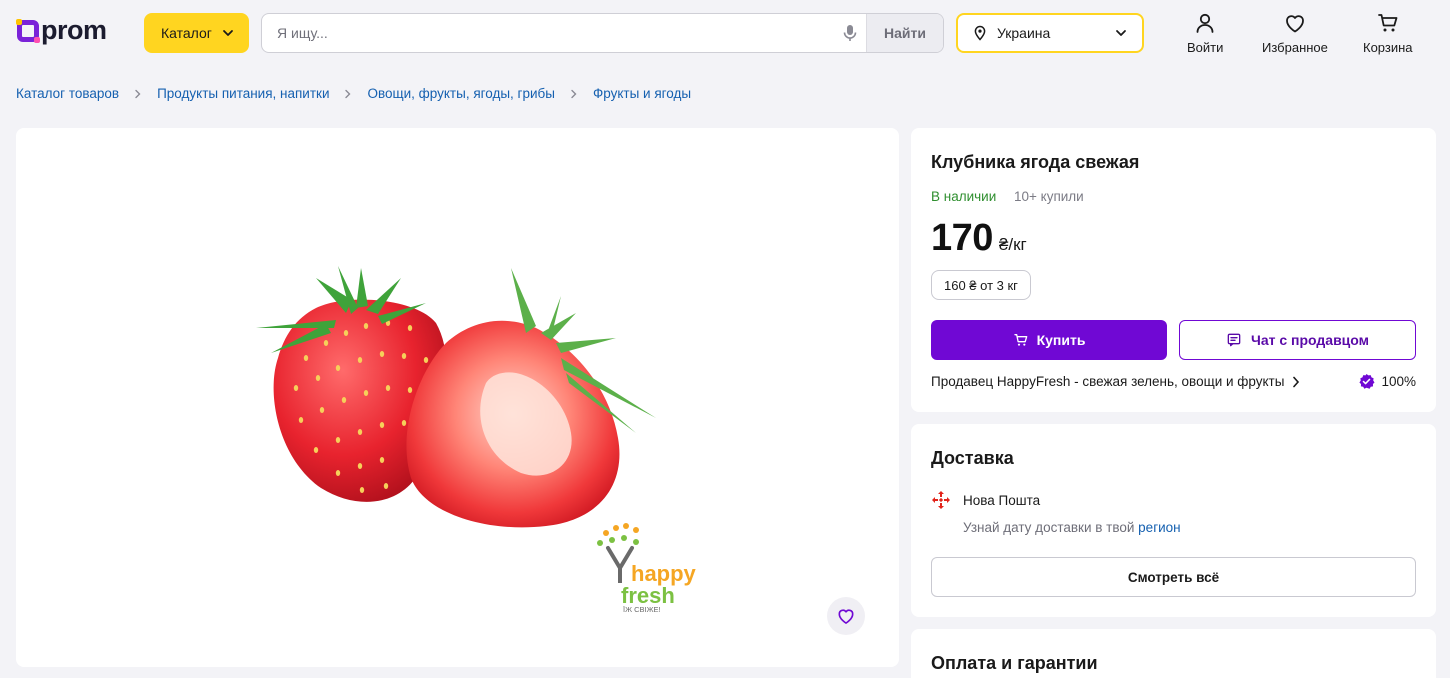 Image resolution: width=1450 pixels, height=678 pixels. What do you see at coordinates (1014, 663) in the screenshot?
I see `payment-title: Оплата и гарантии` at bounding box center [1014, 663].